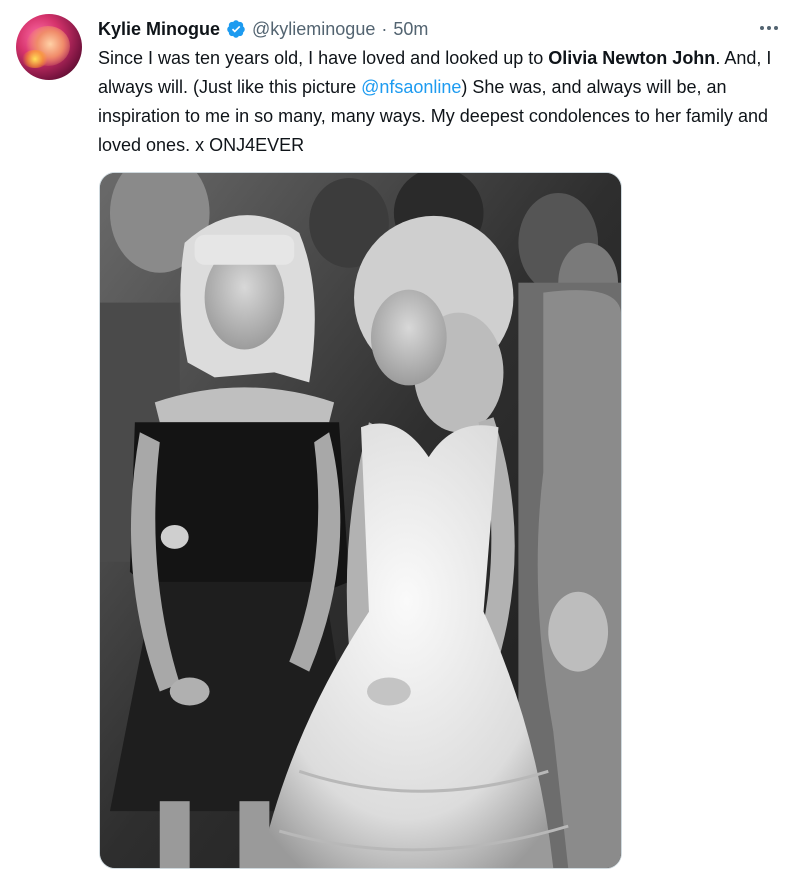  Describe the element at coordinates (159, 29) in the screenshot. I see `author-name: Kylie Minogue` at that location.